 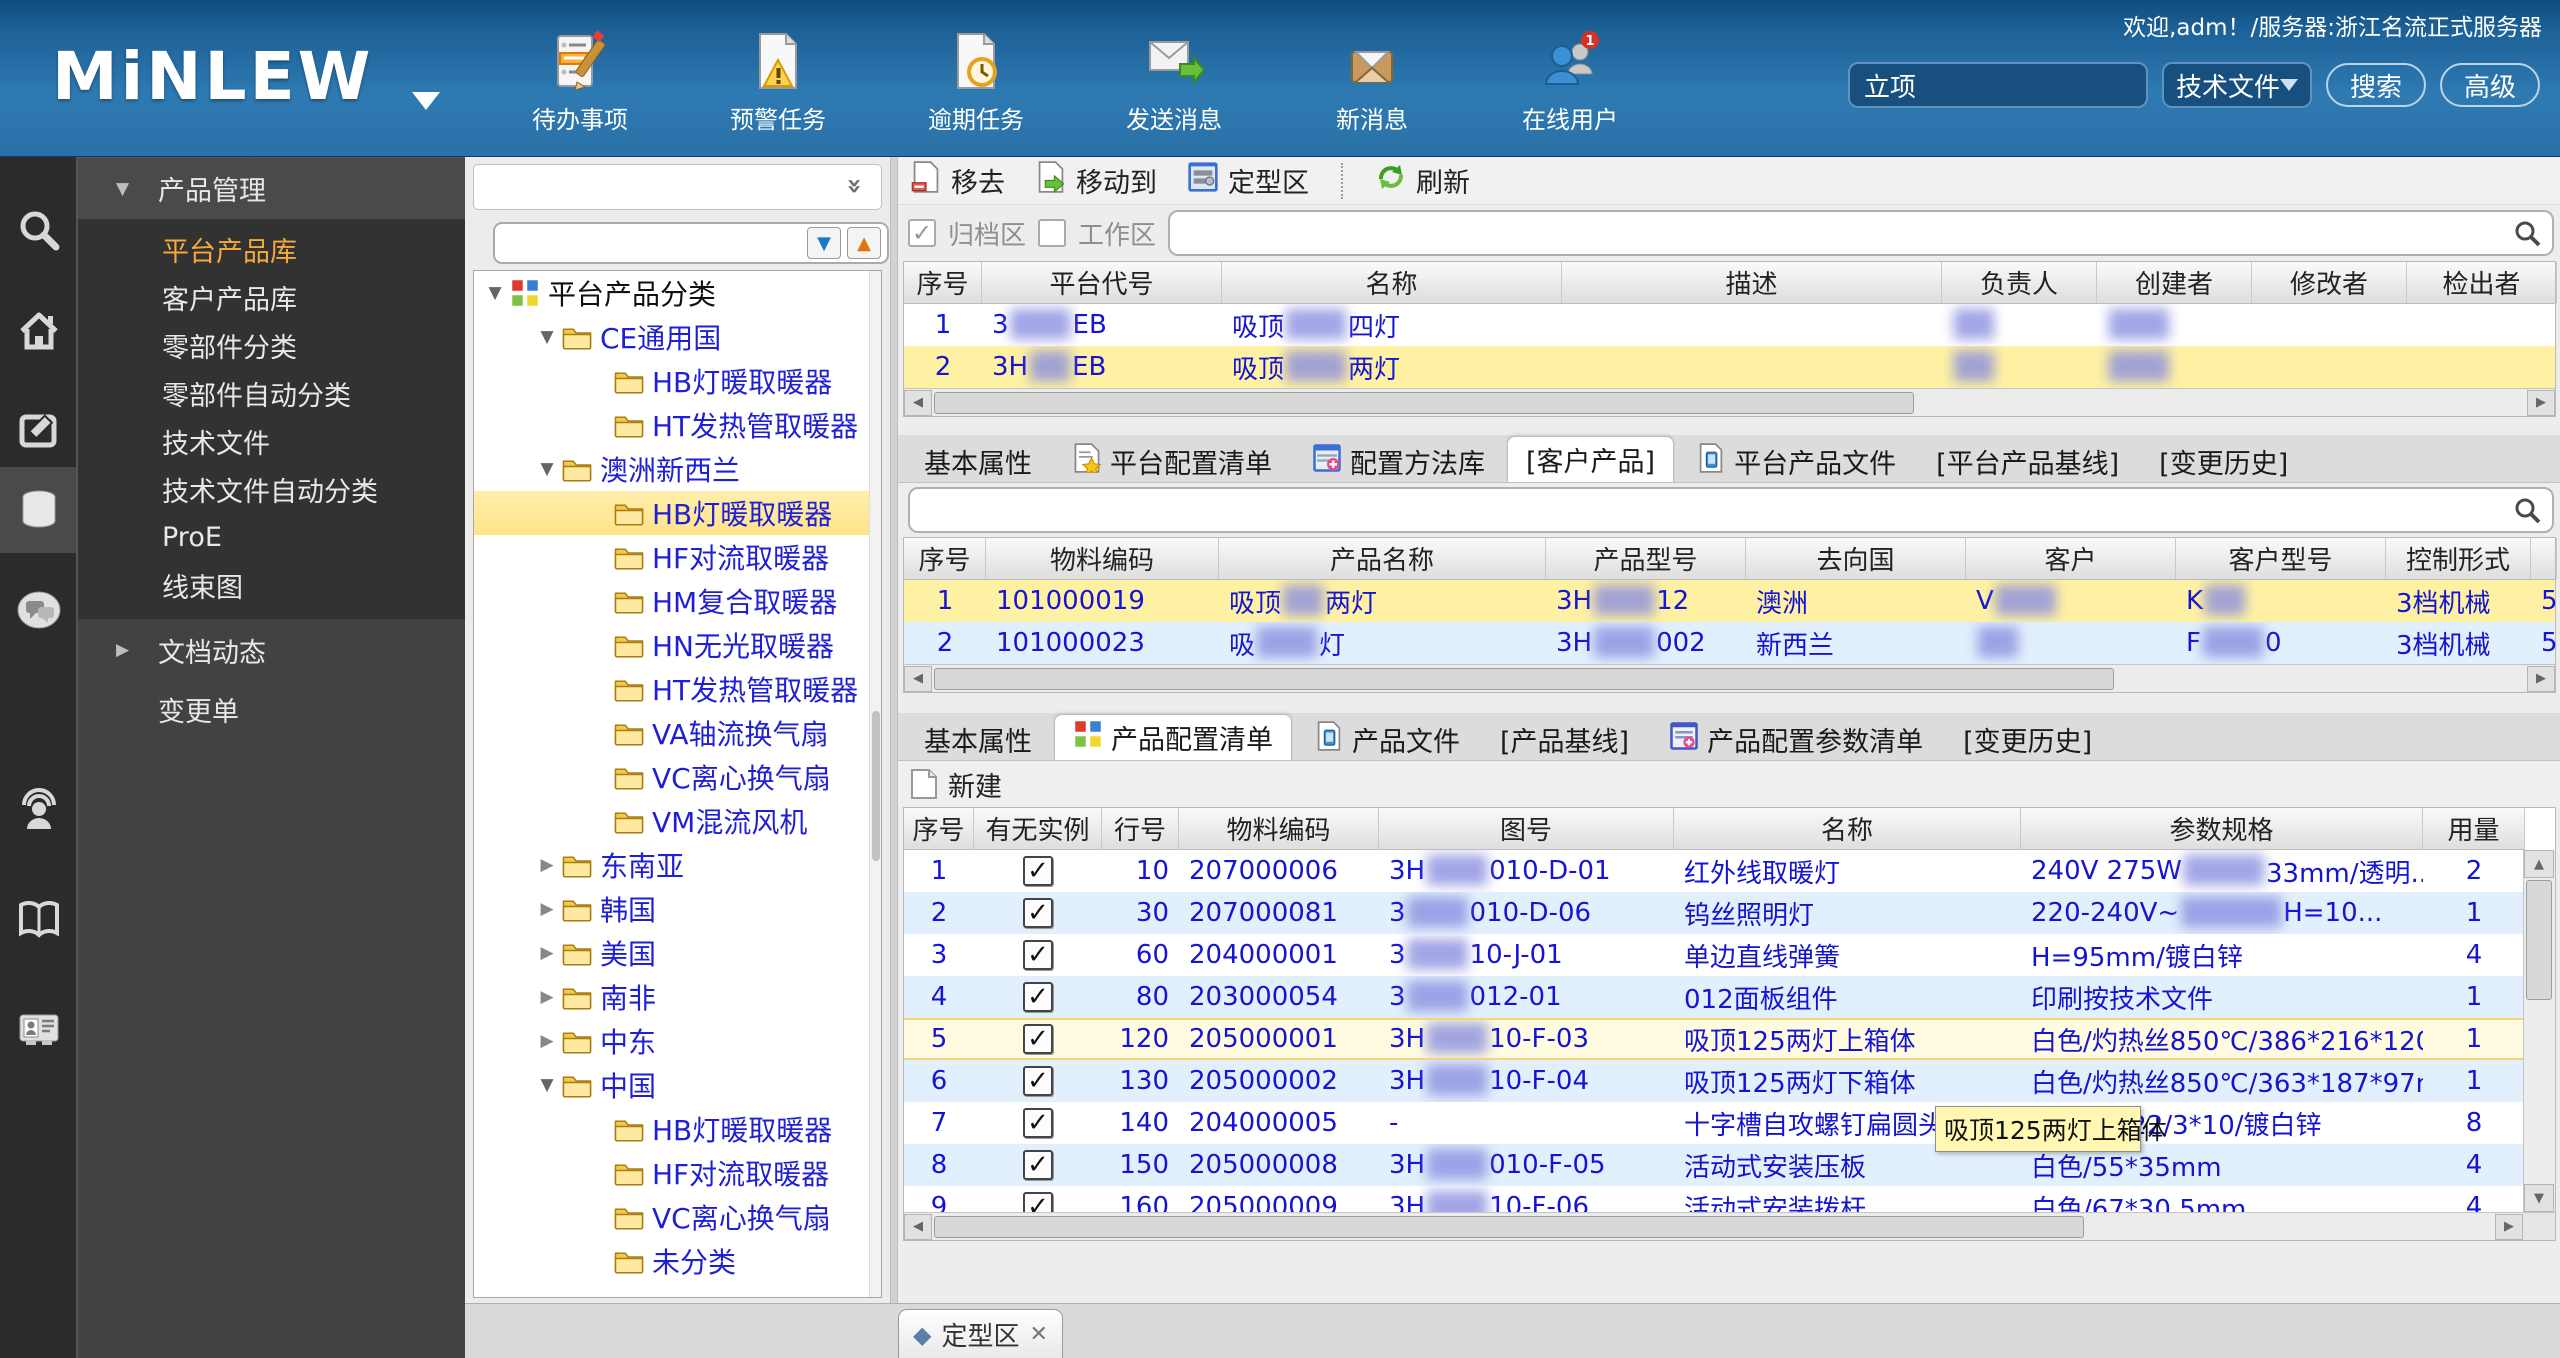 I want to click on tree-scroll-thumb, so click(x=876, y=786).